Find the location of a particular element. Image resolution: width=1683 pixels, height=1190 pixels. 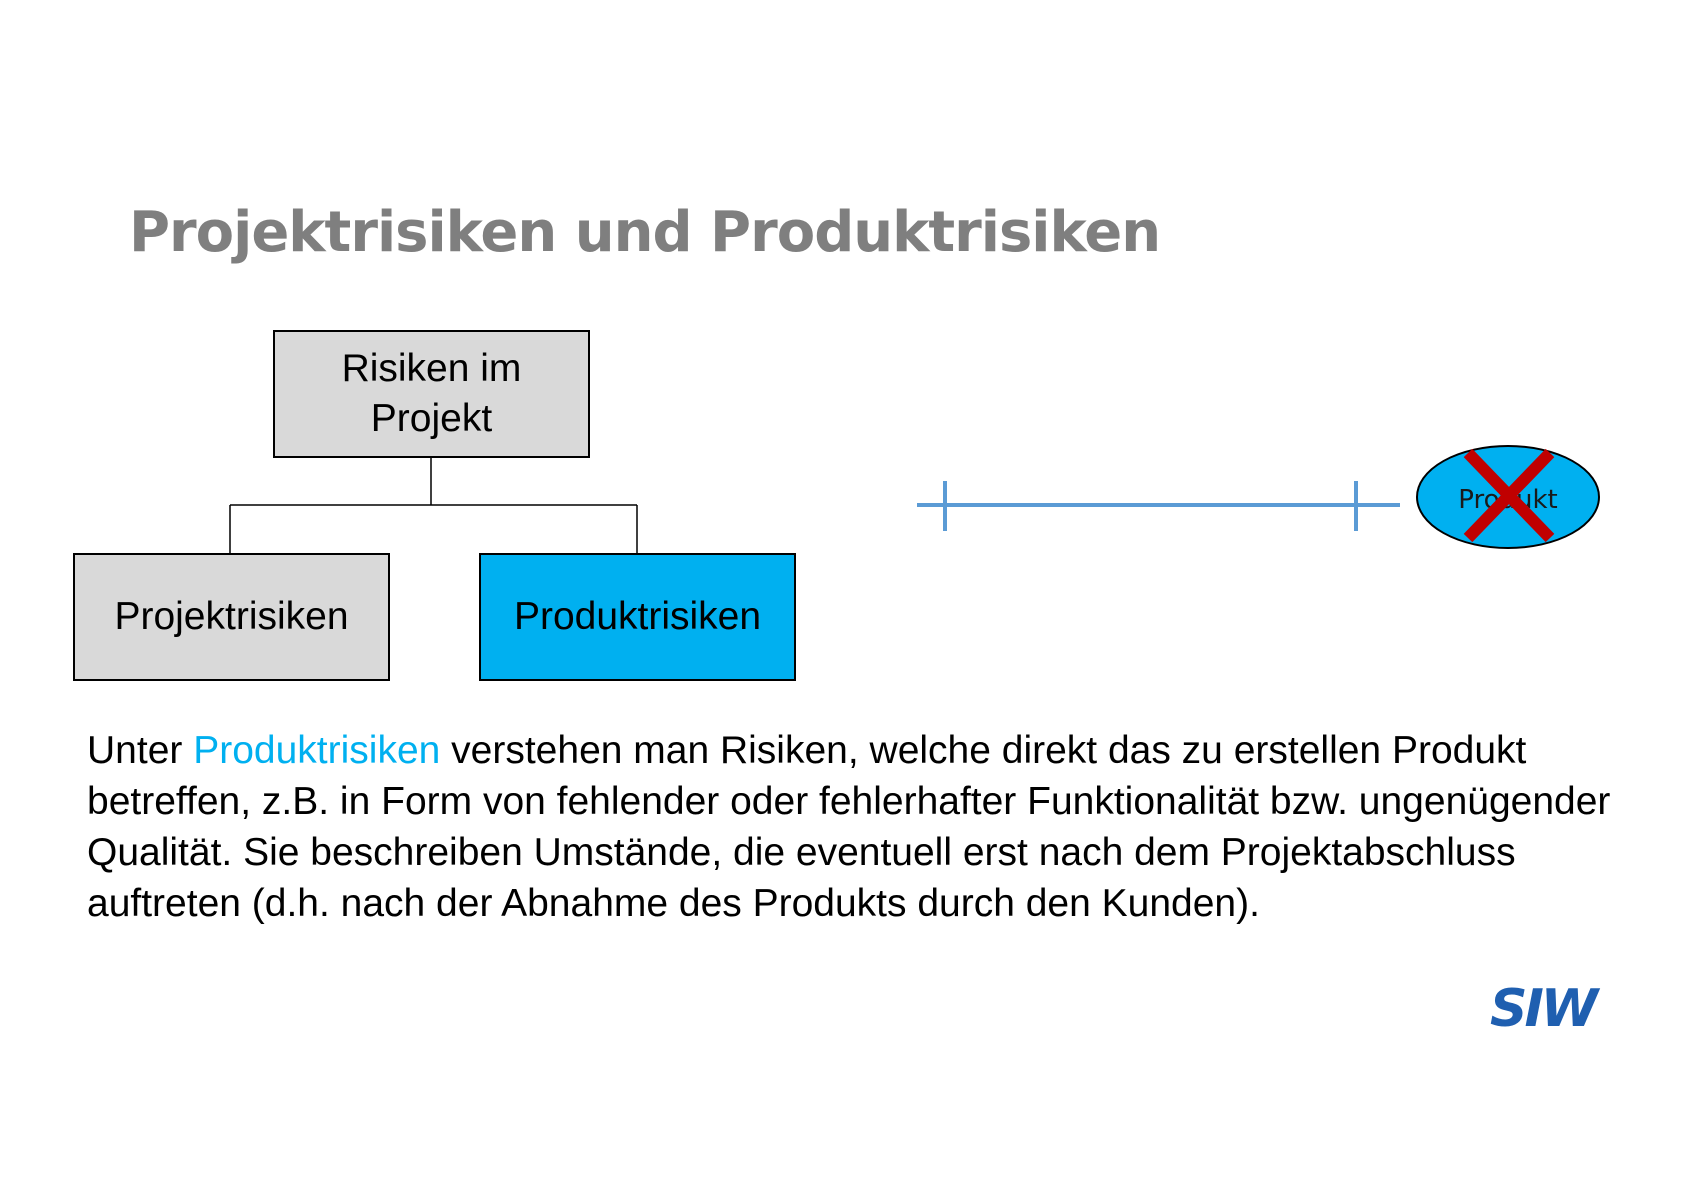

projektrisiken-label: Projektrisiken is located at coordinates (231, 616).